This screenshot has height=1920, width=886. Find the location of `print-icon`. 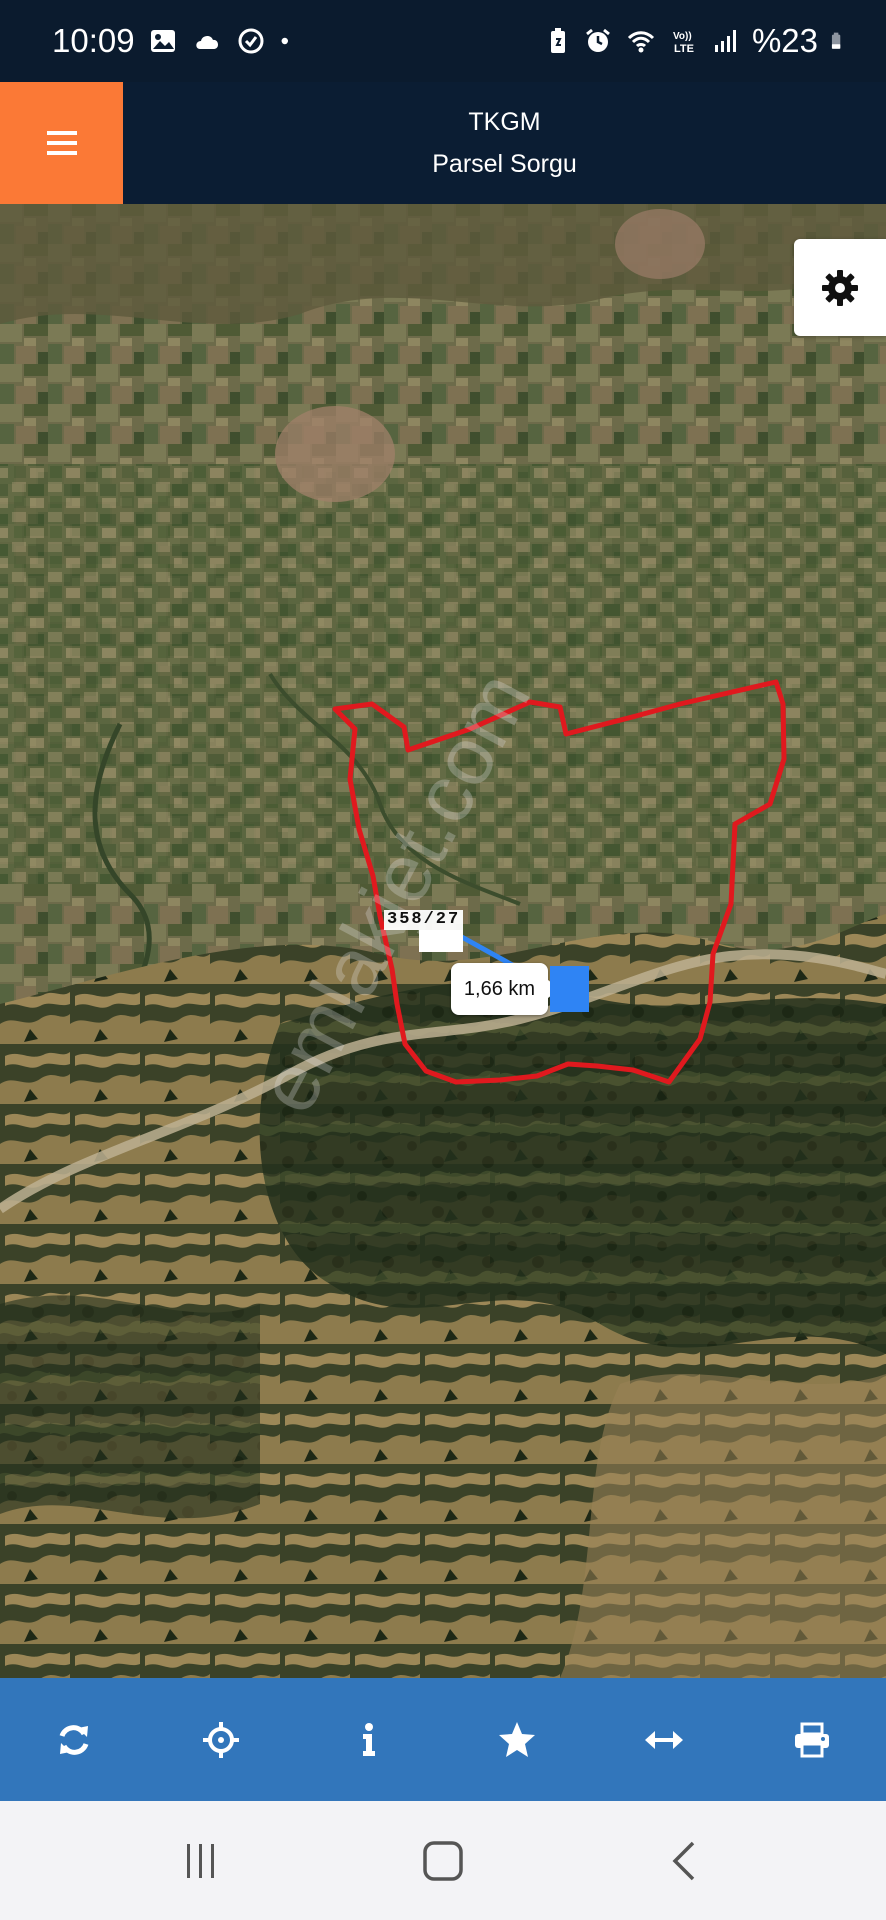

print-icon is located at coordinates (812, 1739).